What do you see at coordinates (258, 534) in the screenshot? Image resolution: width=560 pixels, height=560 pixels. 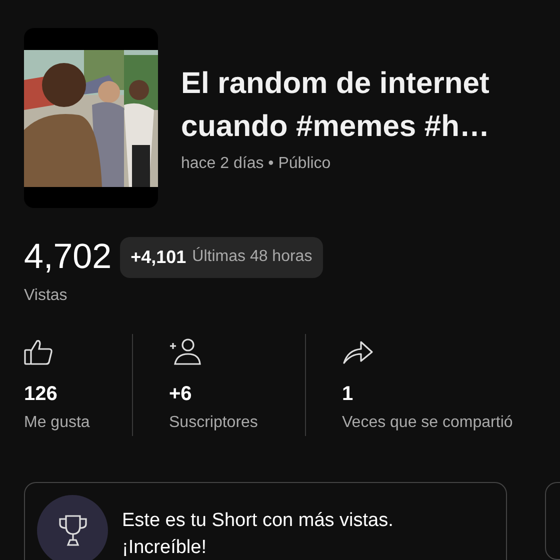 I see `card-text: Este es tu Short con más vistas. ¡Increíble!` at bounding box center [258, 534].